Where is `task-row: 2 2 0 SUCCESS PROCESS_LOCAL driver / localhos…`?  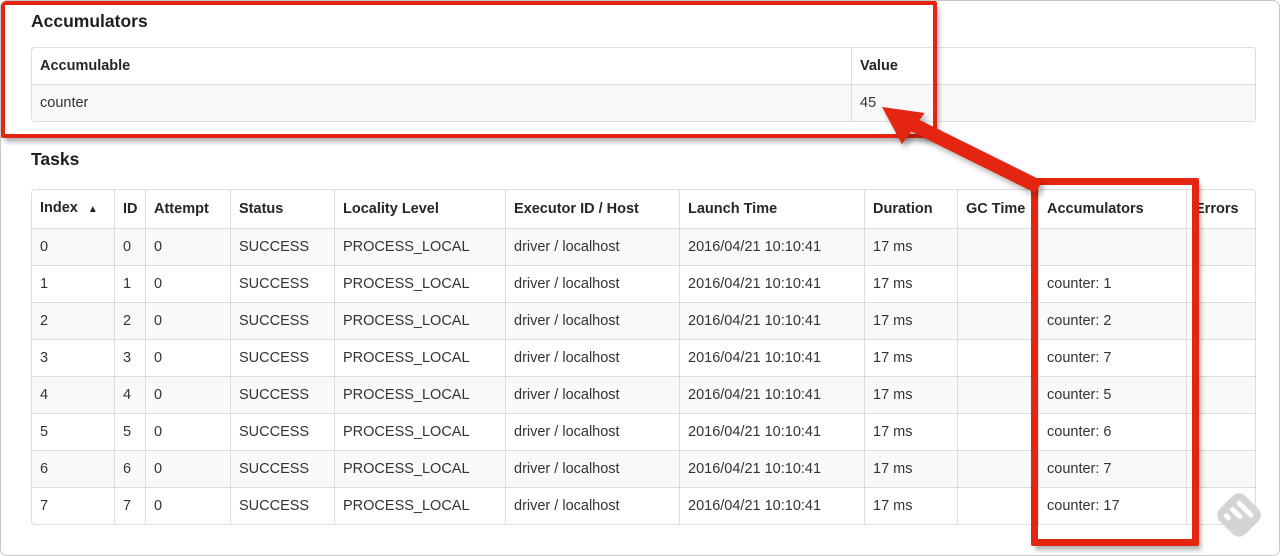 task-row: 2 2 0 SUCCESS PROCESS_LOCAL driver / localhos… is located at coordinates (643, 320).